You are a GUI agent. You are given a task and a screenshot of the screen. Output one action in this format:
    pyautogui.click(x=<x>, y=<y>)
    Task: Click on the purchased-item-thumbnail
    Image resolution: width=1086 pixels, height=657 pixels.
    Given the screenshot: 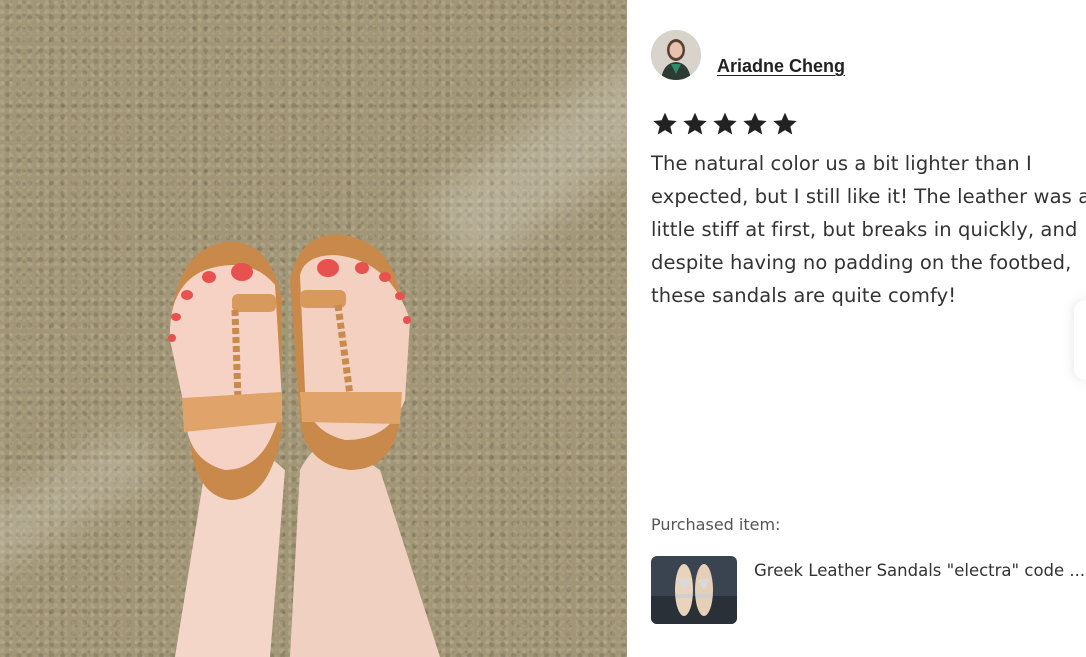 What is the action you would take?
    pyautogui.click(x=694, y=590)
    